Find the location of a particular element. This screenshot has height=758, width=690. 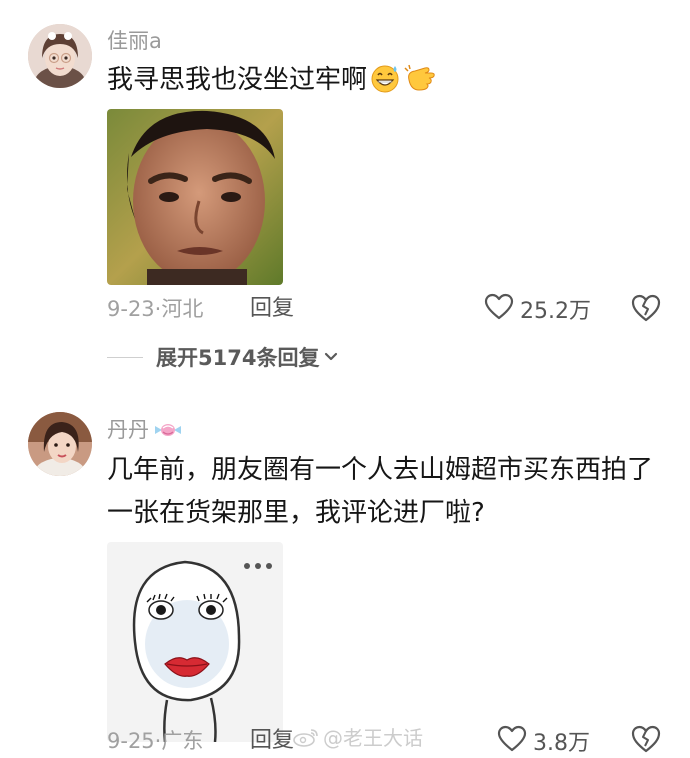

comment-text-content: 我寻思我也没坐过牢啊 is located at coordinates (237, 80).